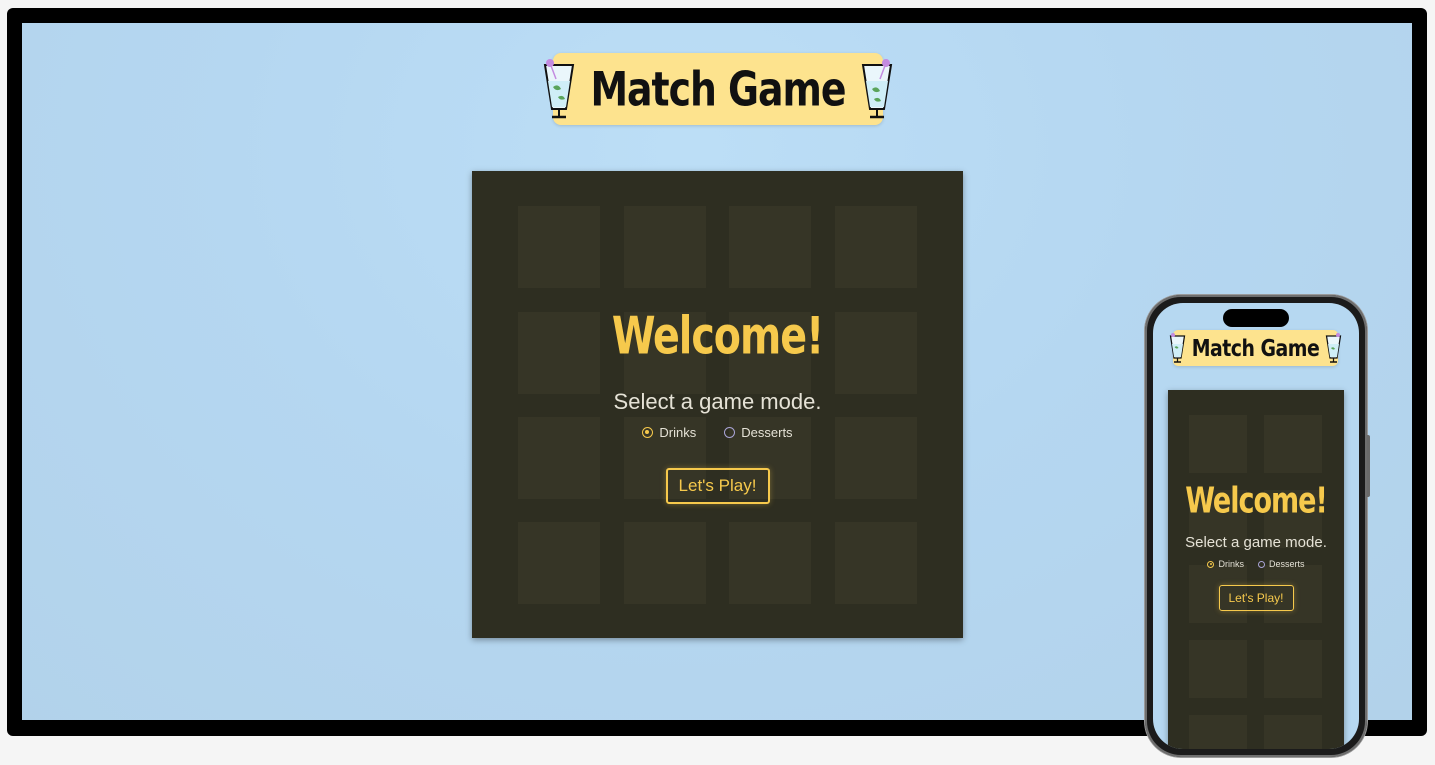 The width and height of the screenshot is (1435, 765). I want to click on title-banner-mobile: Match Game, so click(1255, 348).